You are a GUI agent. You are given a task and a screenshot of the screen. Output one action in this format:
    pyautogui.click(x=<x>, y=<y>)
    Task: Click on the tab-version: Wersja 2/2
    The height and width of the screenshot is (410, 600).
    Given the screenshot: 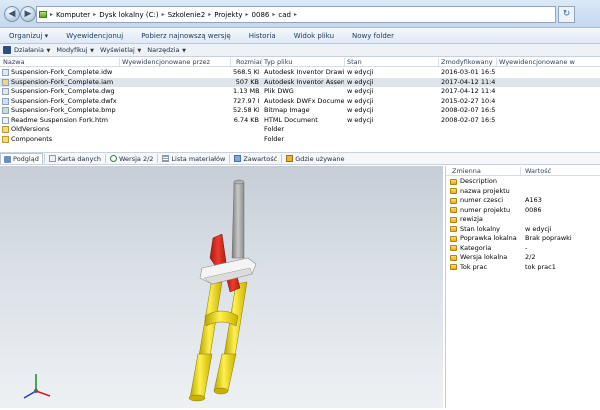 What is the action you would take?
    pyautogui.click(x=131, y=158)
    